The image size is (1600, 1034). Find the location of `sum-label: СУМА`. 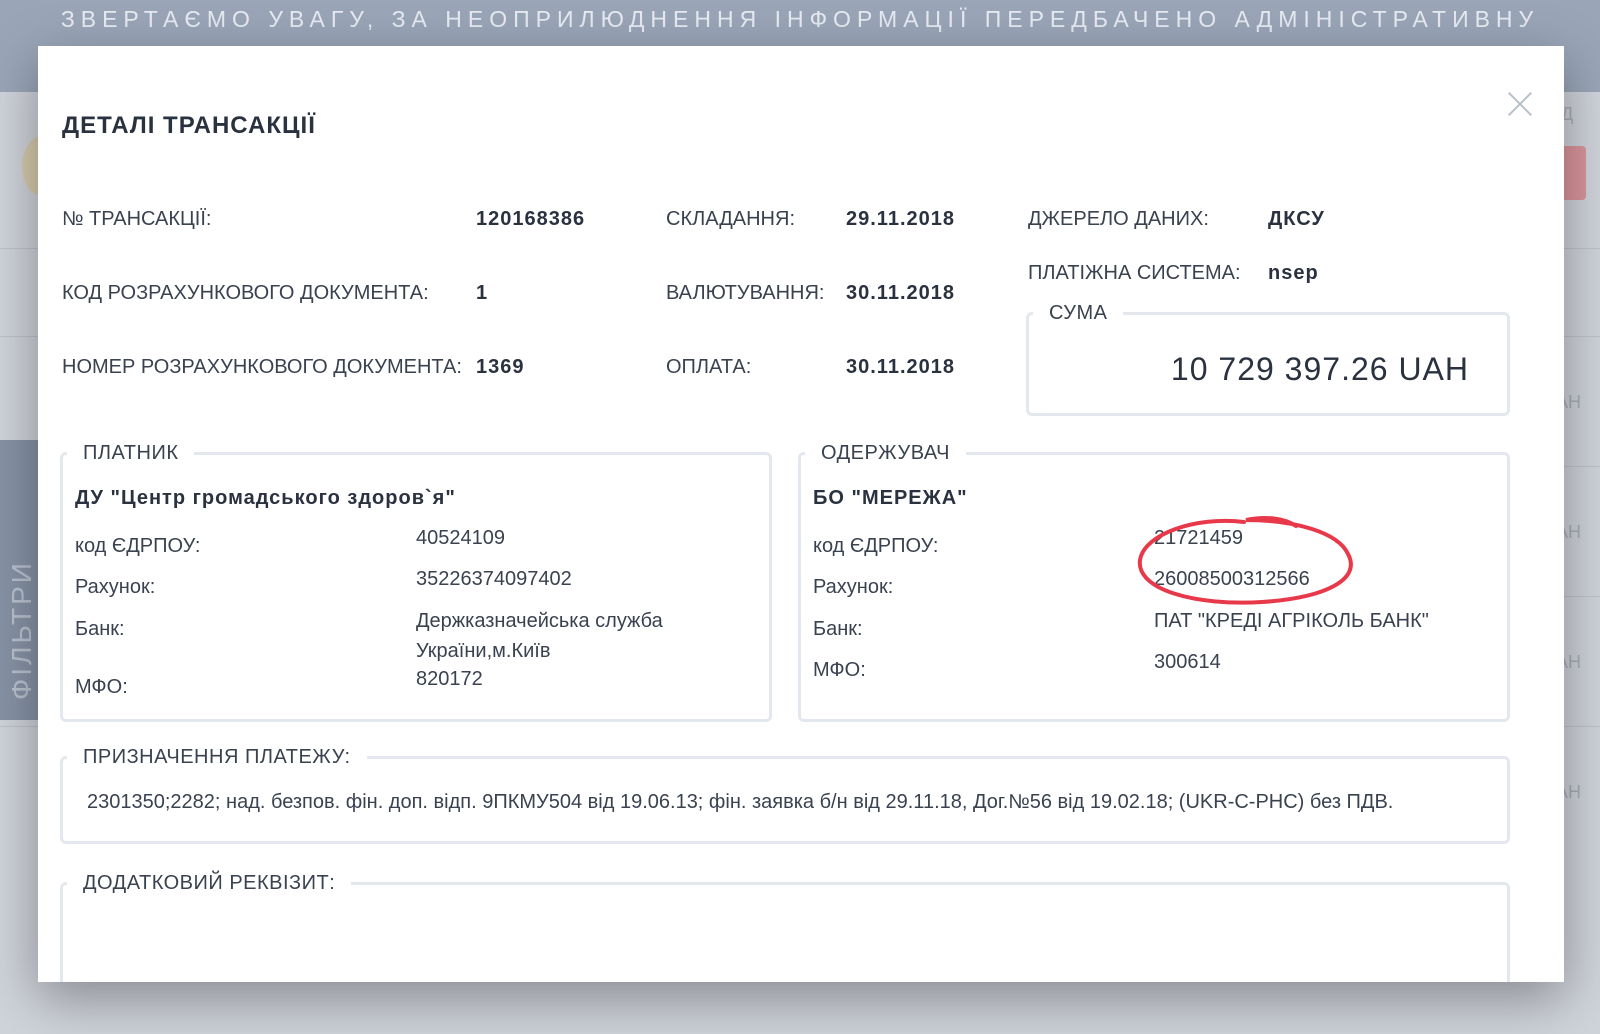

sum-label: СУМА is located at coordinates (1078, 313).